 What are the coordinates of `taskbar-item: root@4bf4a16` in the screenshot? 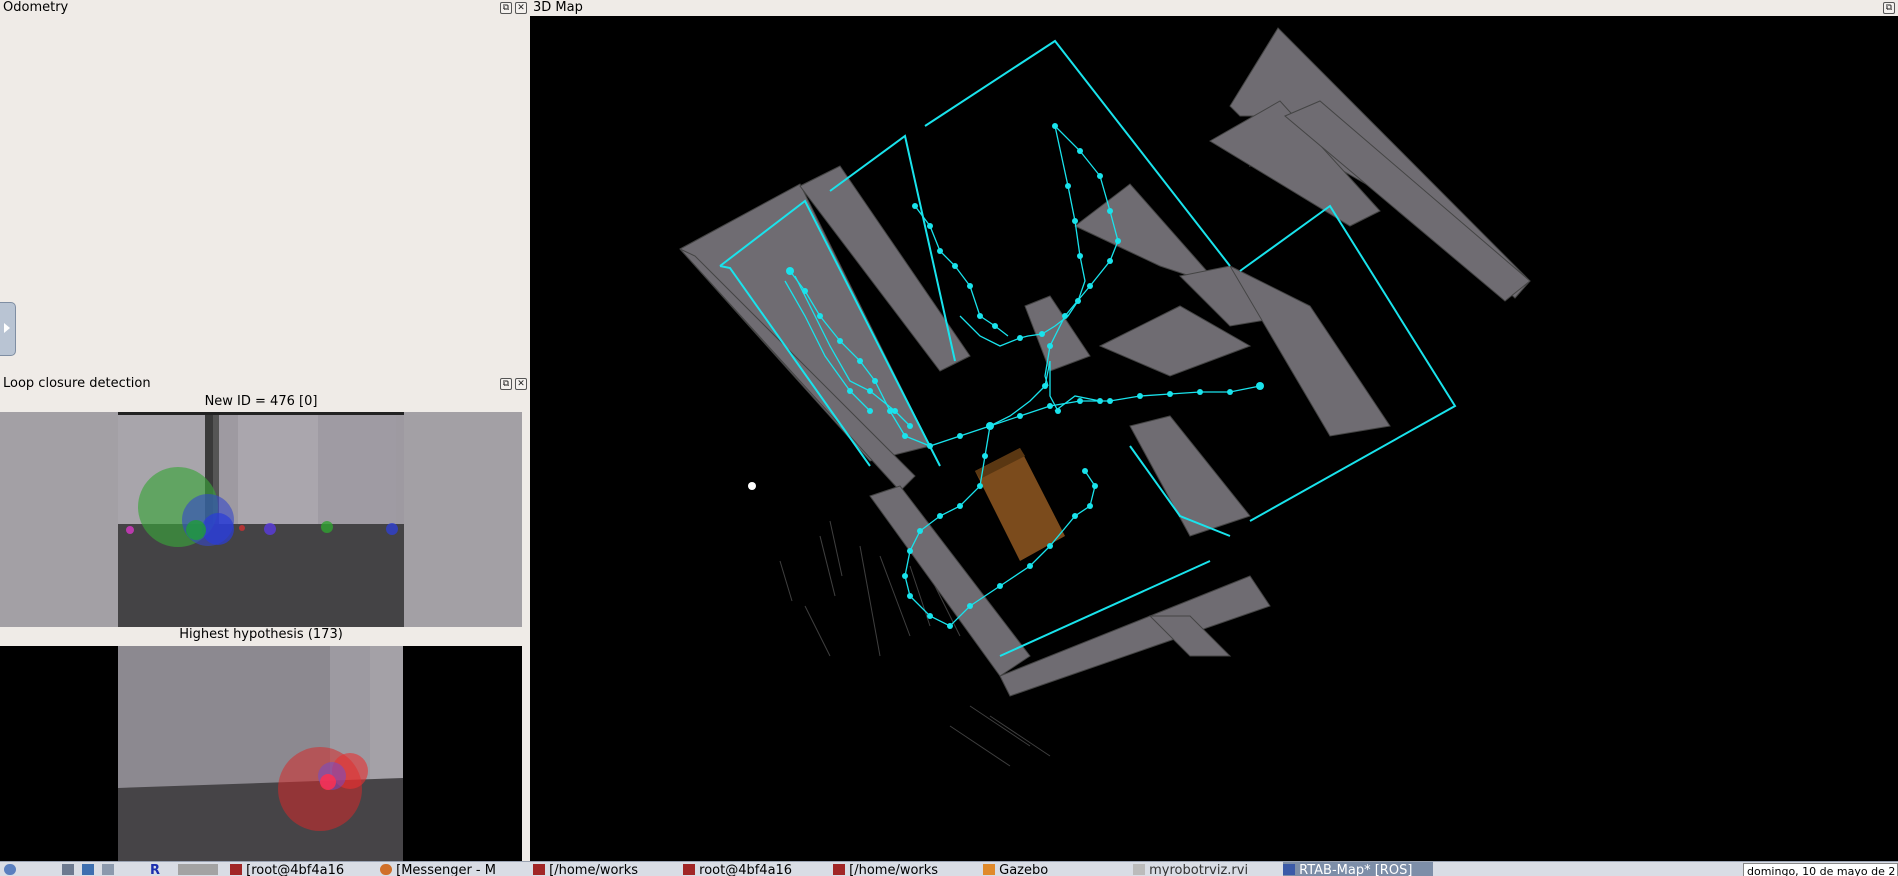 It's located at (748, 869).